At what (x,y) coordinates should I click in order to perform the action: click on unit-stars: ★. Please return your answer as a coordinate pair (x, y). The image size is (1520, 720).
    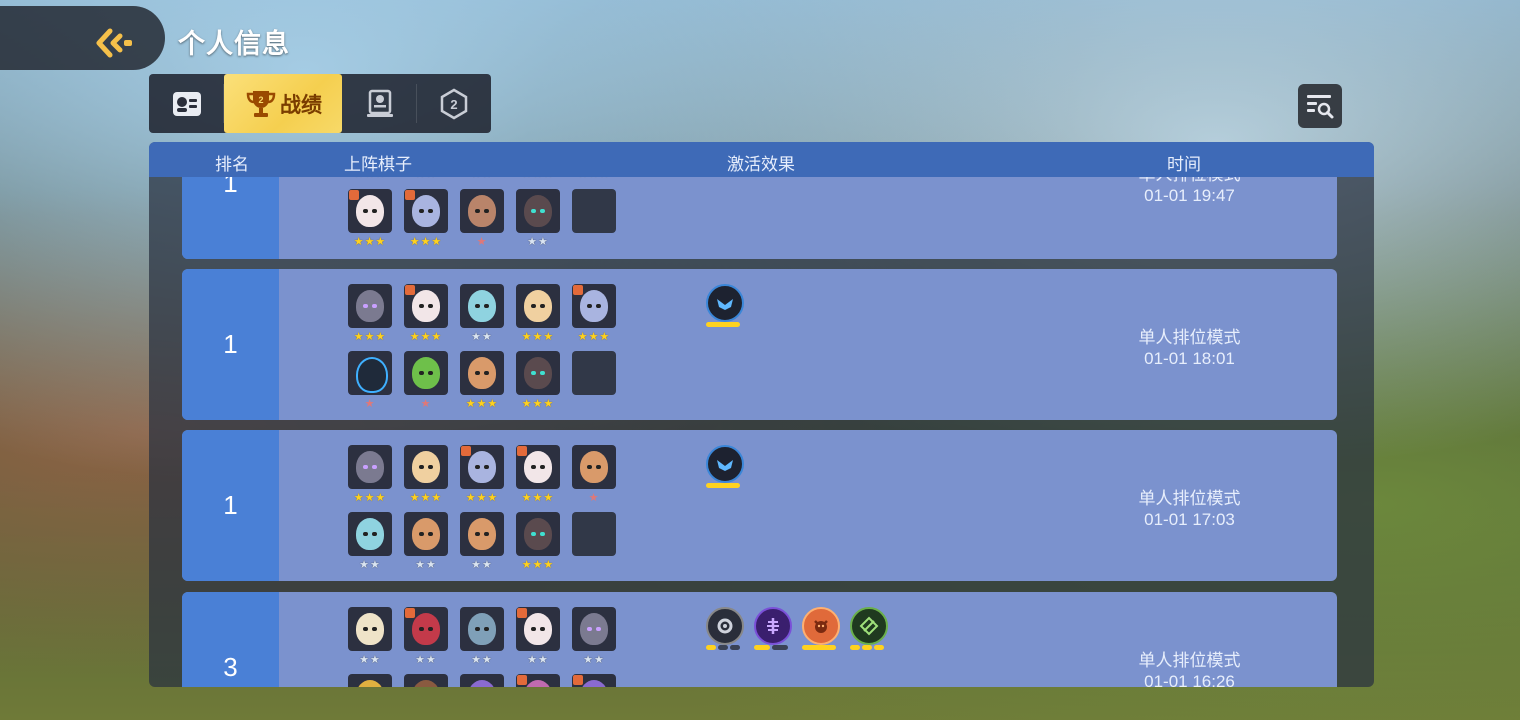
    Looking at the image, I should click on (482, 242).